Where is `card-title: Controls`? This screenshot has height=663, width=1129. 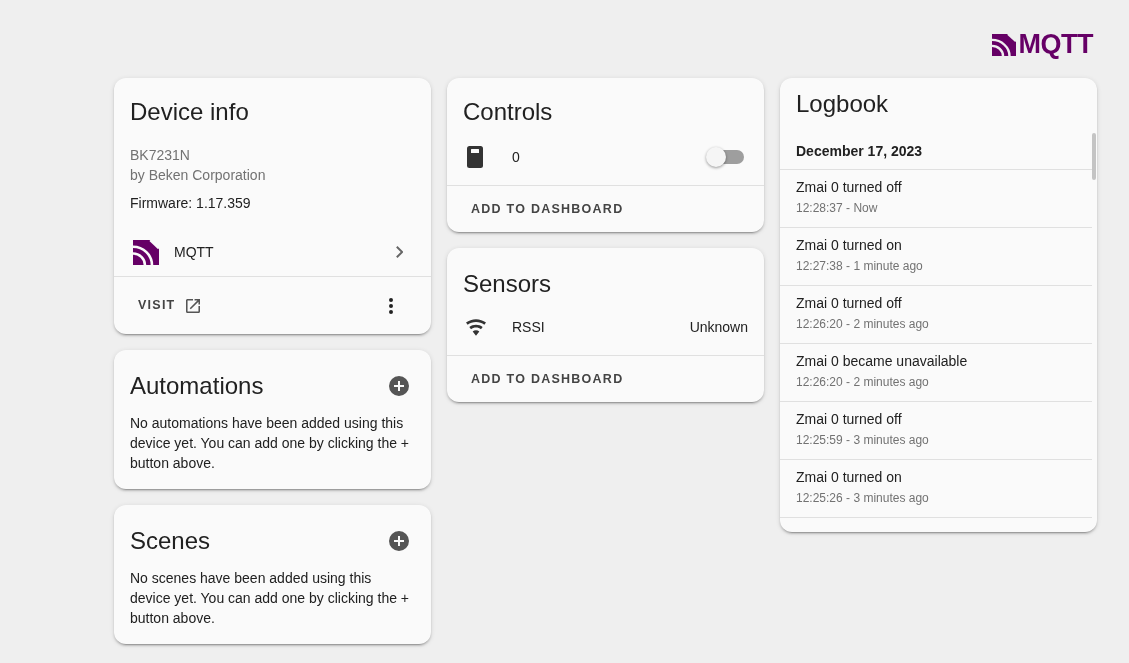 card-title: Controls is located at coordinates (508, 112).